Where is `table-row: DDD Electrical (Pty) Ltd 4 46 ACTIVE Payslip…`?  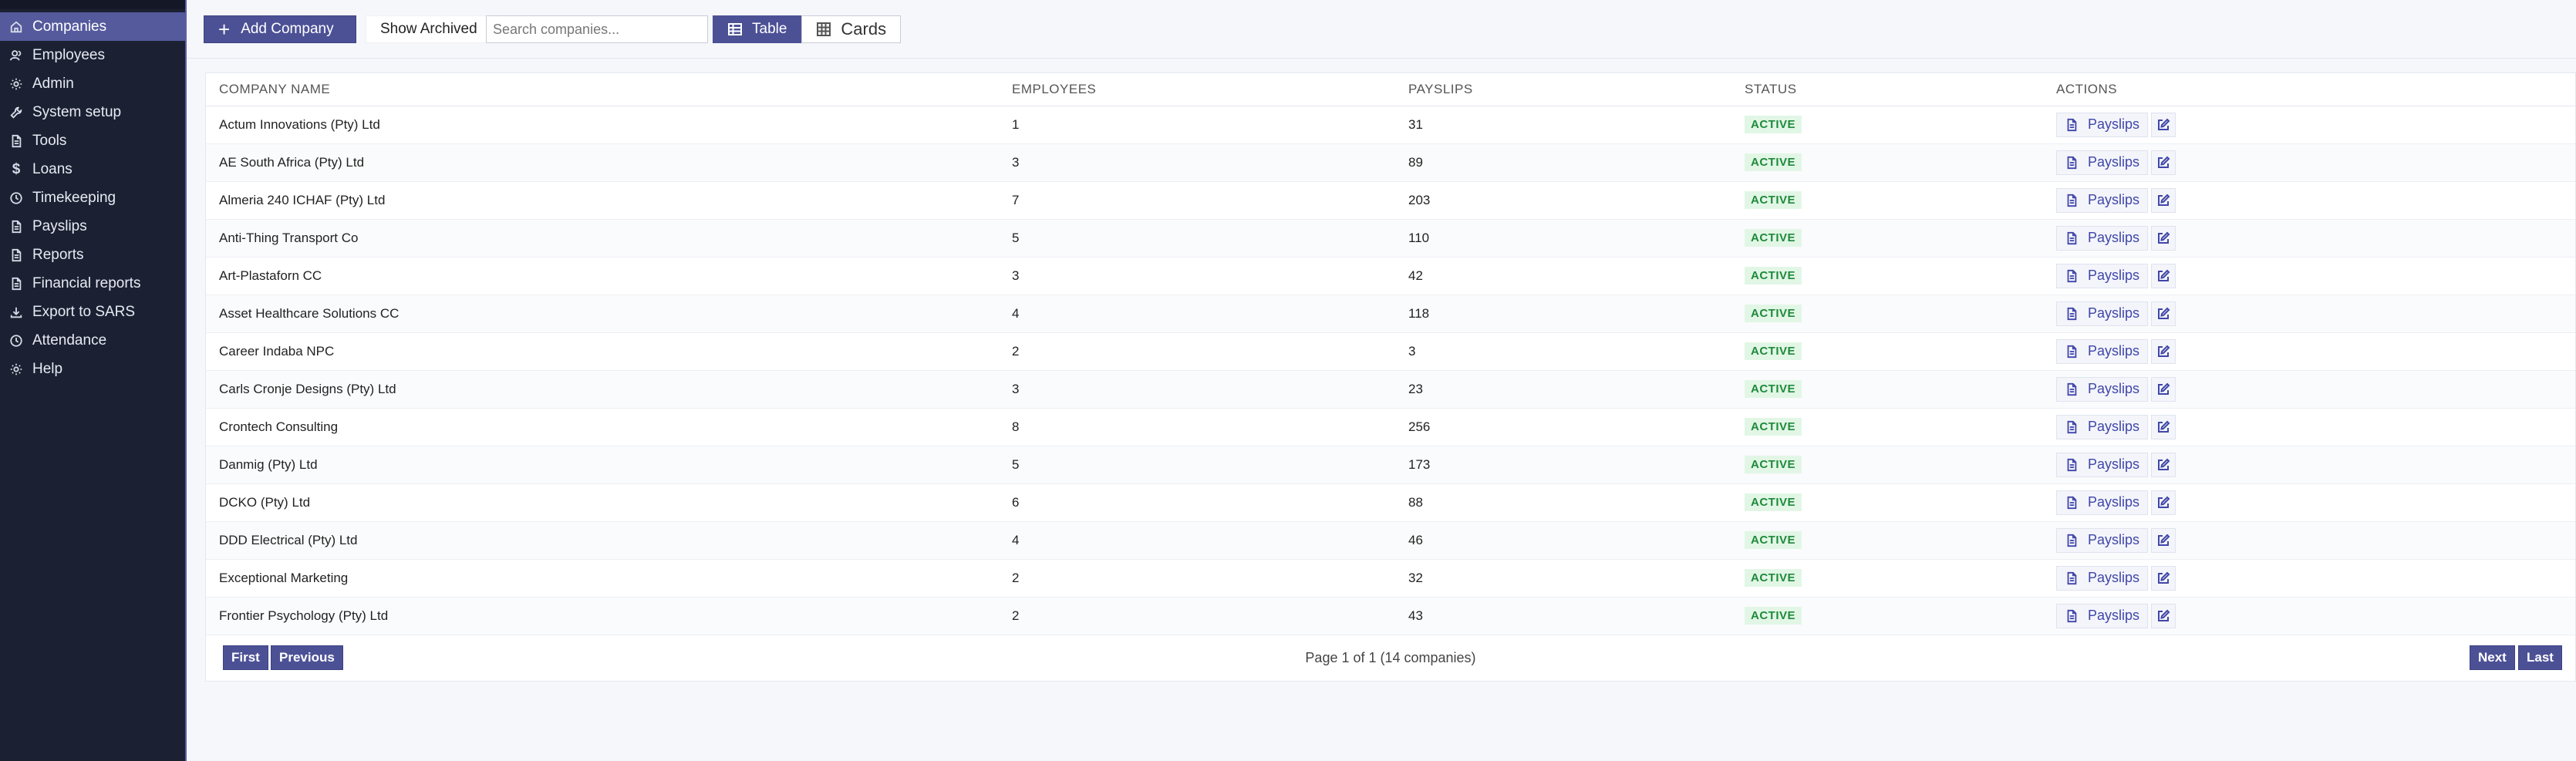
table-row: DDD Electrical (Pty) Ltd 4 46 ACTIVE Payslip… is located at coordinates (1390, 540).